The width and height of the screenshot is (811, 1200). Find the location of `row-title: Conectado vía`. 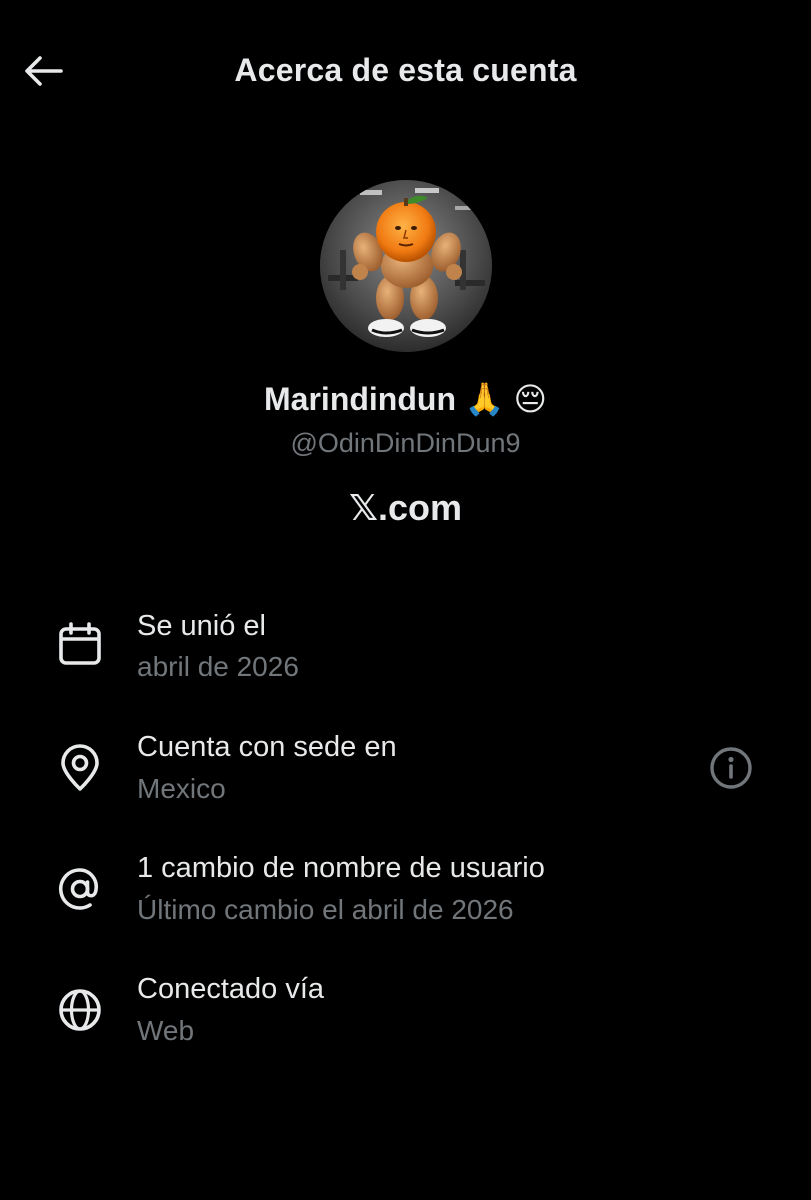

row-title: Conectado vía is located at coordinates (231, 989).